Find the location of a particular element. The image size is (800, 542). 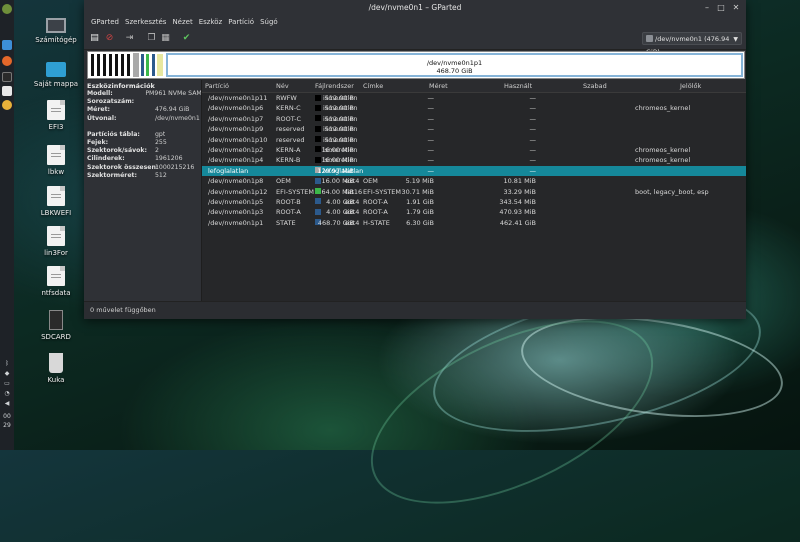

clock-hour: 00 is located at coordinates (7, 416).